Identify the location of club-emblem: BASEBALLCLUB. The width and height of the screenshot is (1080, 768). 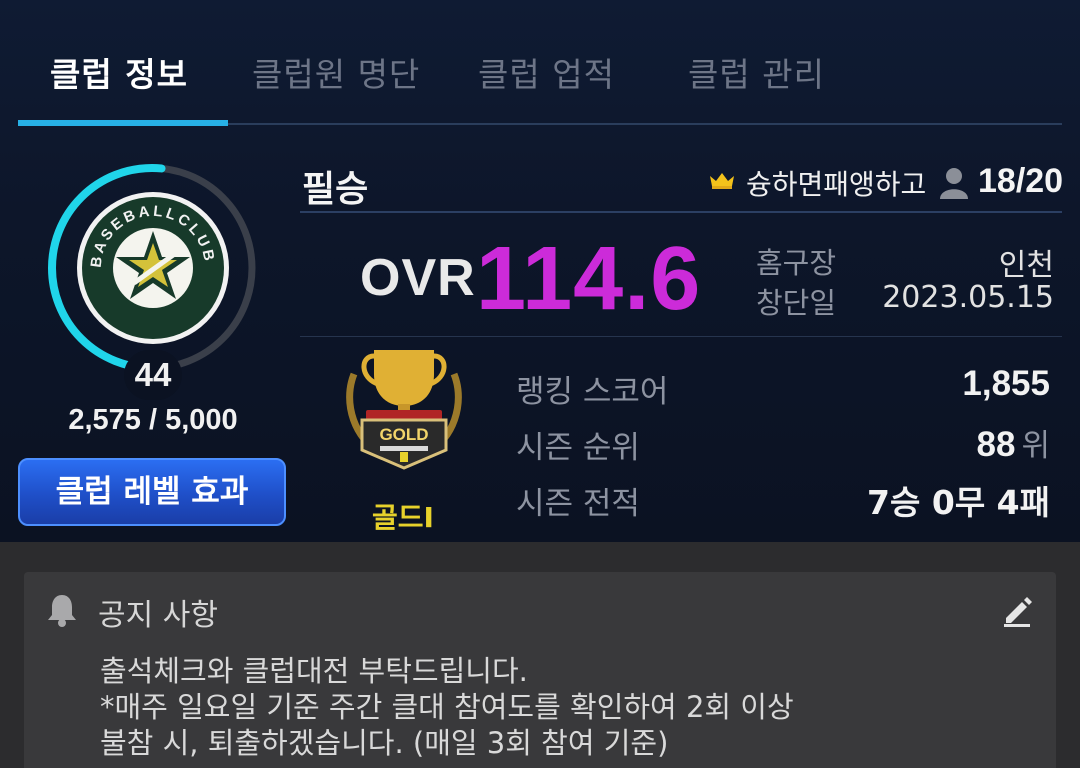
(153, 268).